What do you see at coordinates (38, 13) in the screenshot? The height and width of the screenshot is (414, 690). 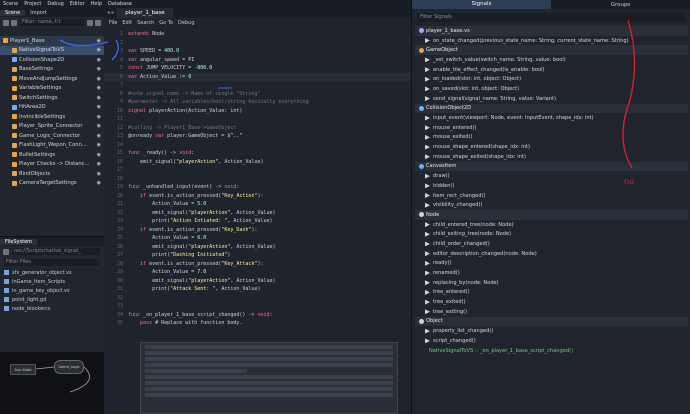 I see `tab-import: Import` at bounding box center [38, 13].